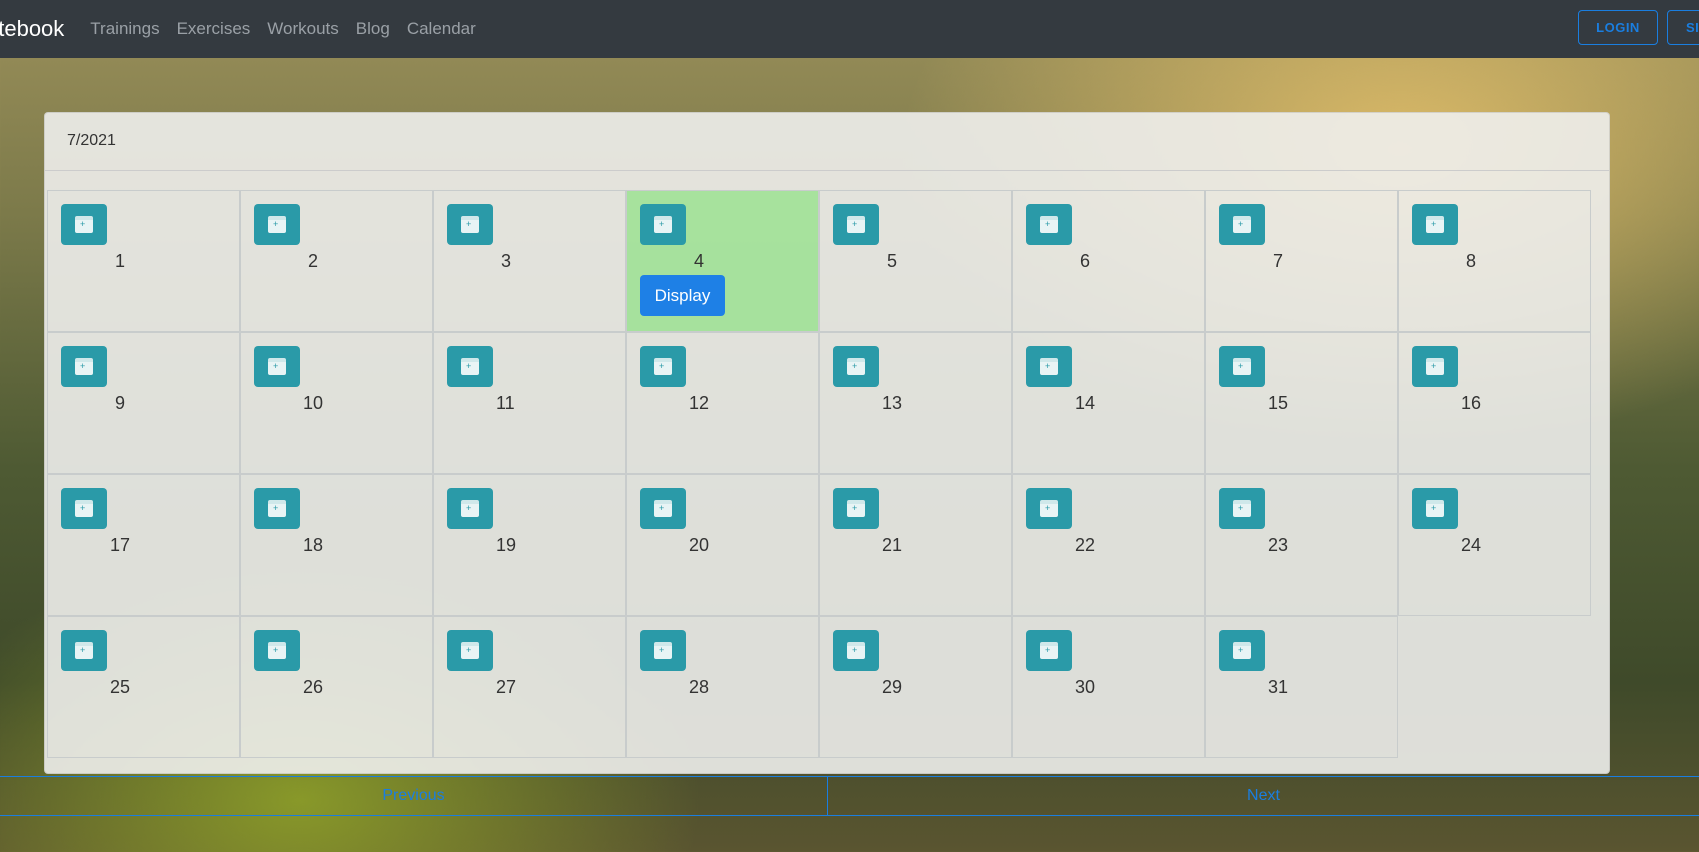 The image size is (1699, 852). What do you see at coordinates (1263, 796) in the screenshot?
I see `next-button: Next` at bounding box center [1263, 796].